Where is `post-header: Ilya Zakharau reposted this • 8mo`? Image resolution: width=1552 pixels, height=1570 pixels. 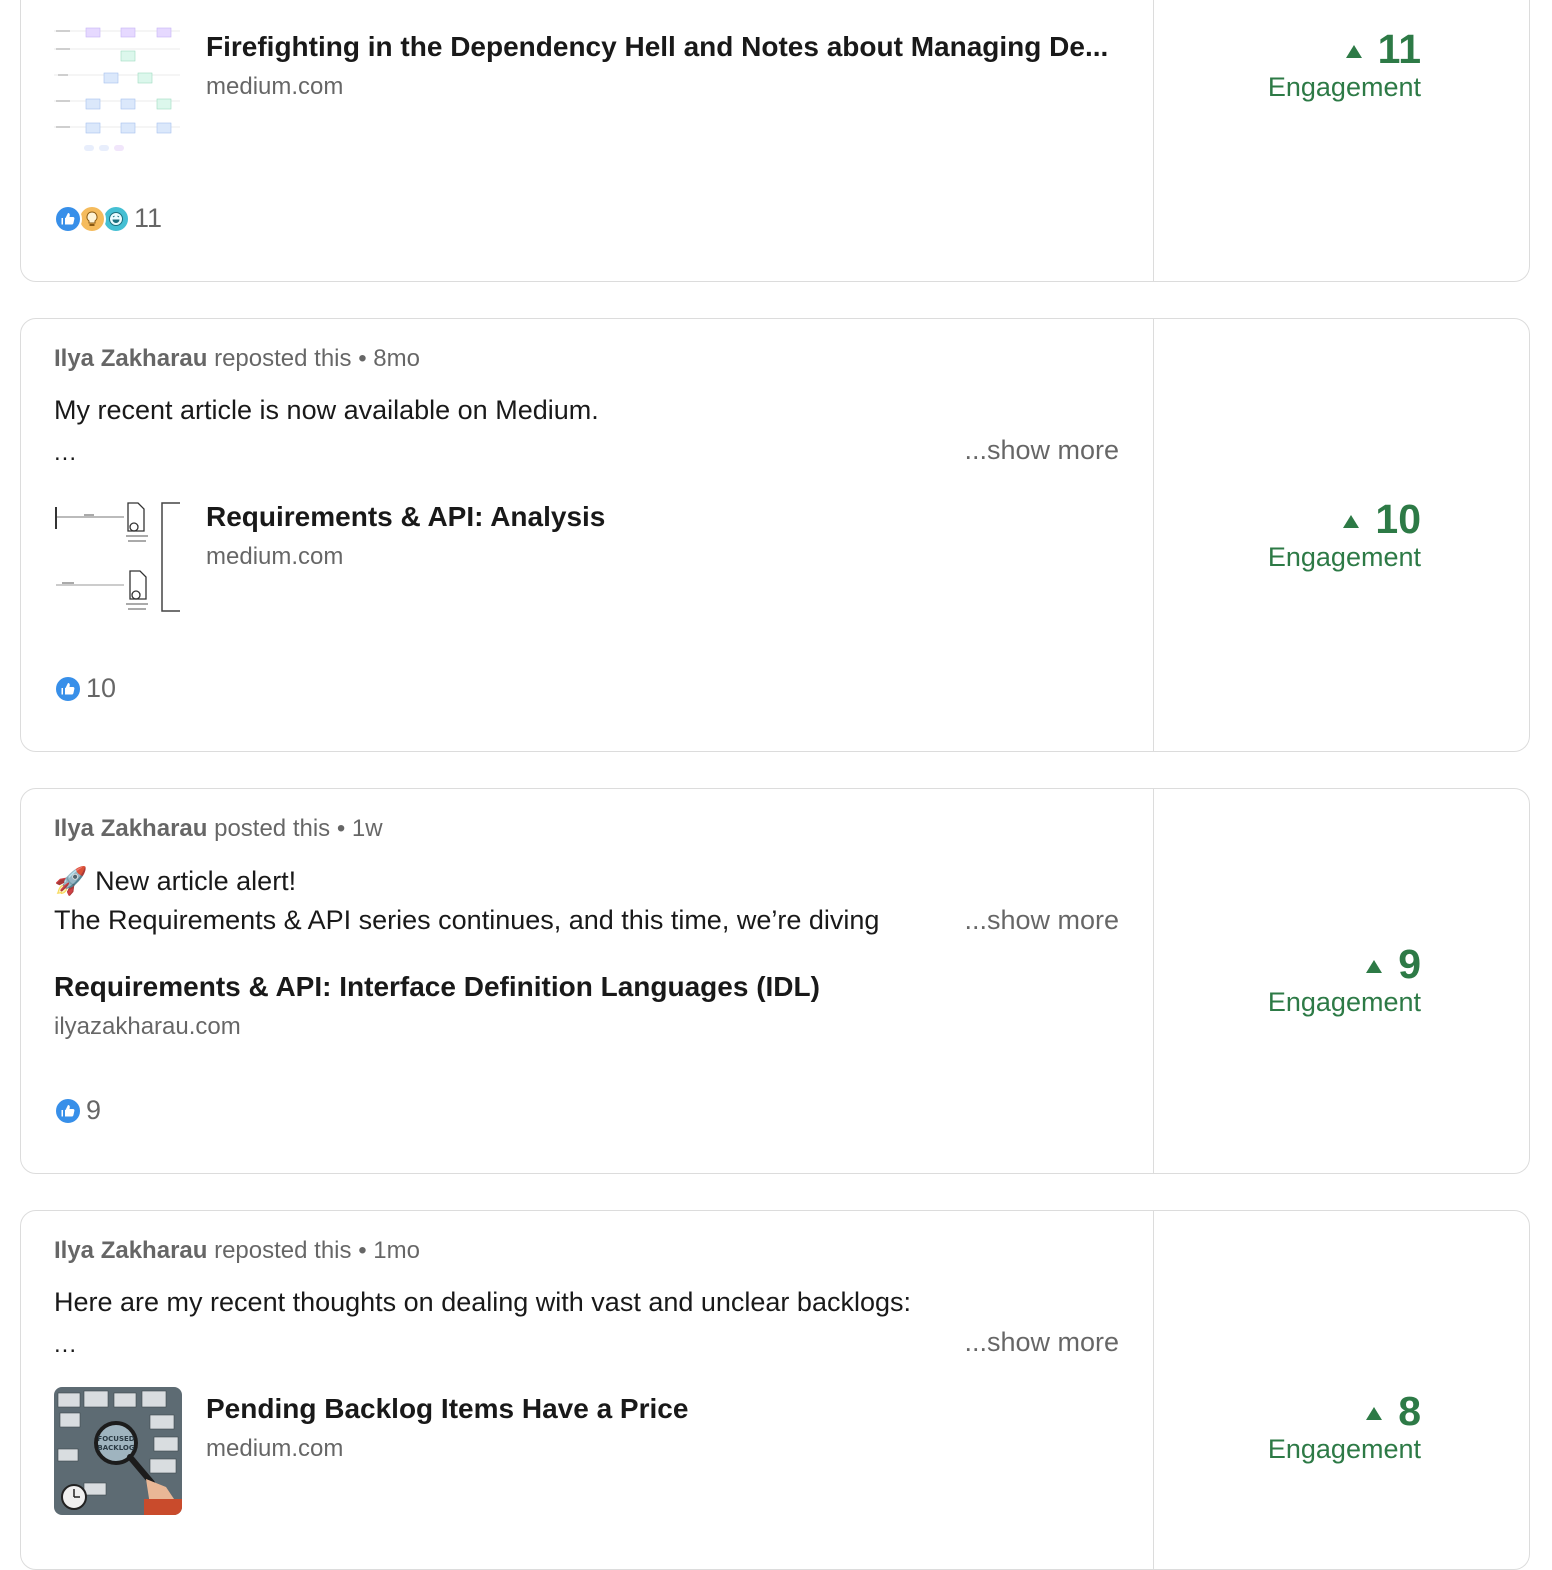
post-header: Ilya Zakharau reposted this • 8mo is located at coordinates (237, 359).